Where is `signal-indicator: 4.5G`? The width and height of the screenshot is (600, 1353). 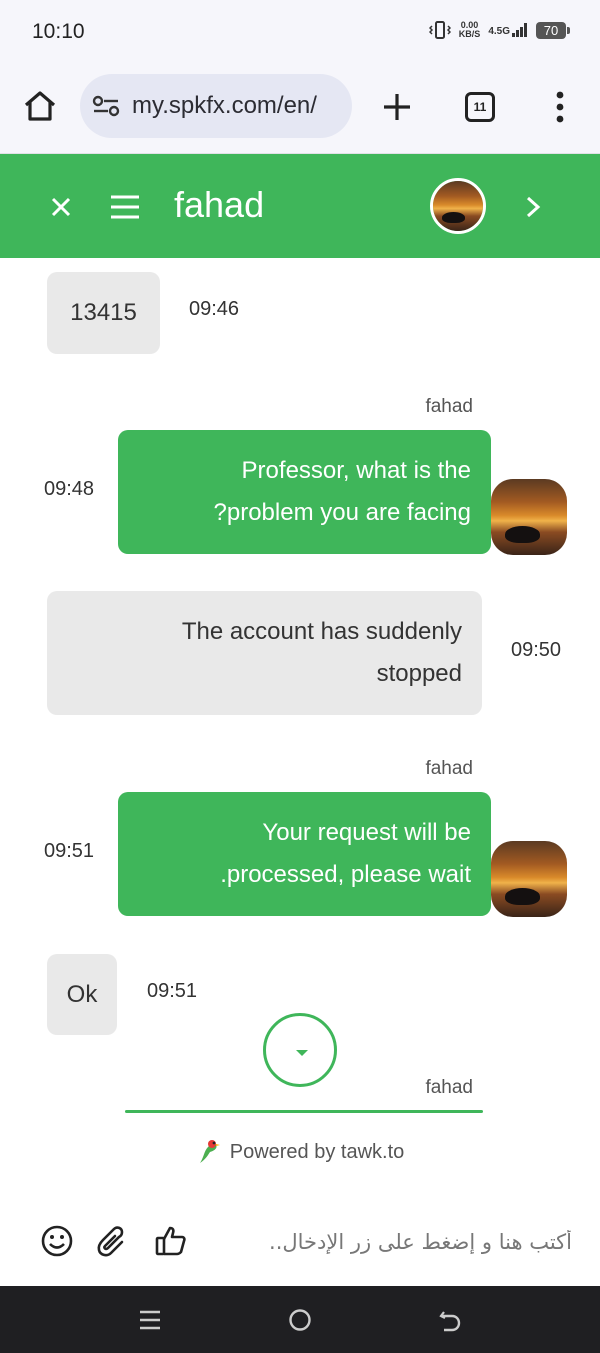
signal-indicator: 4.5G is located at coordinates (508, 30).